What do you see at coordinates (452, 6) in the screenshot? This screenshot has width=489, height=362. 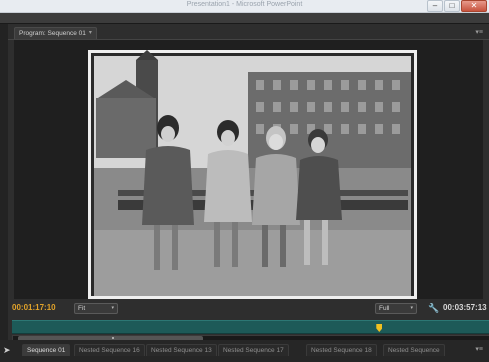 I see `maximize-button: □` at bounding box center [452, 6].